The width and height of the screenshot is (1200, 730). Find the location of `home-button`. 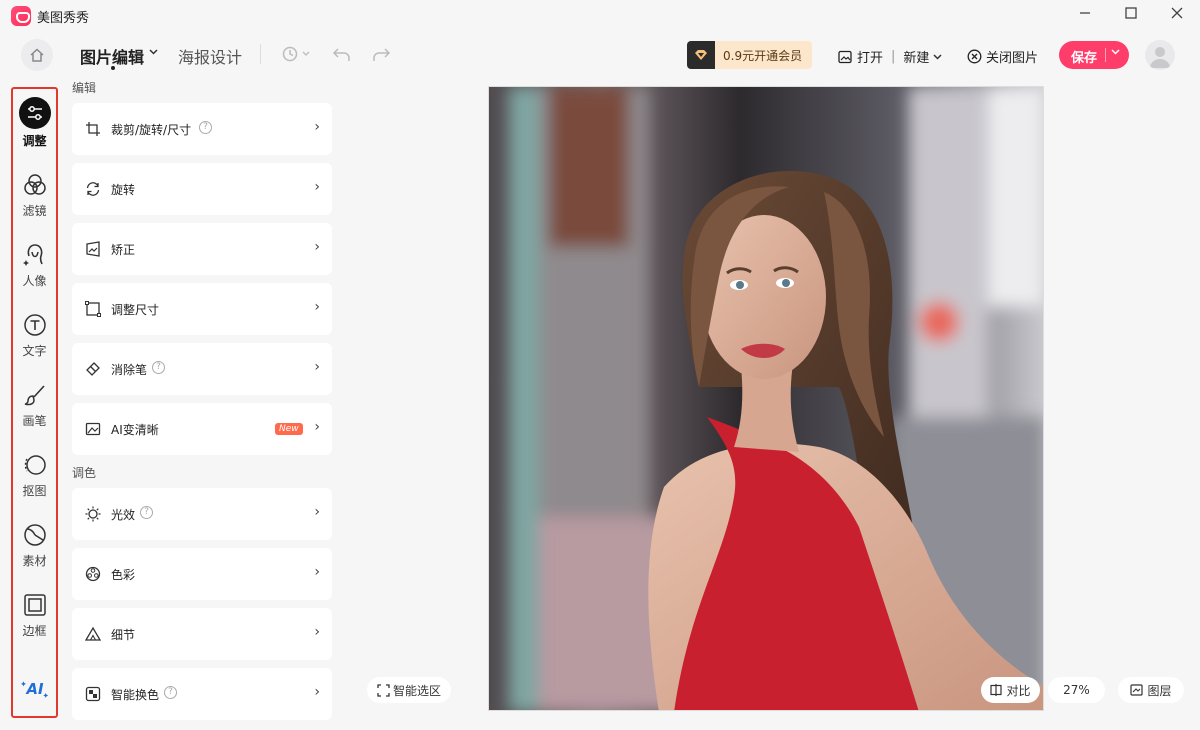

home-button is located at coordinates (37, 55).